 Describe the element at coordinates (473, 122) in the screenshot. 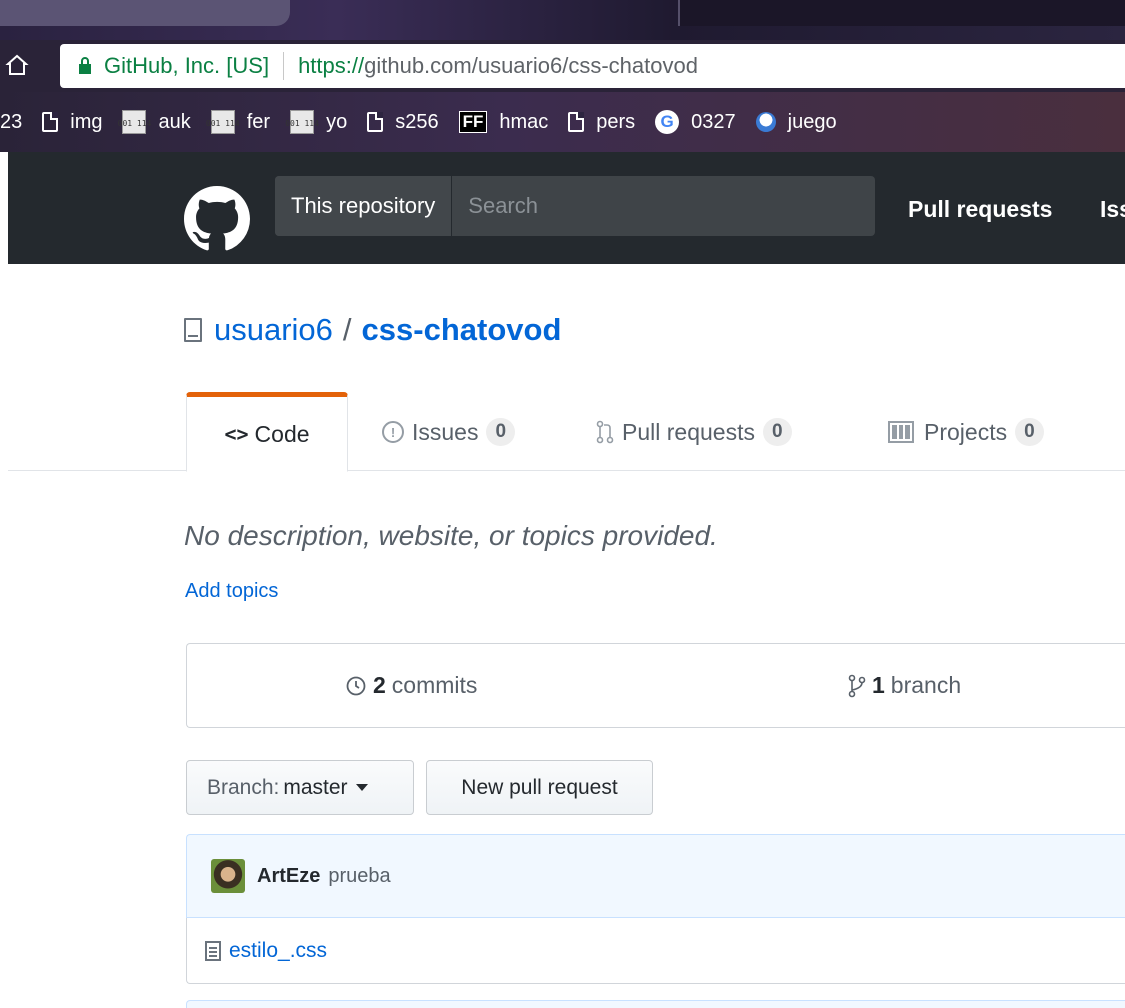

I see `ff-icon: FF` at that location.